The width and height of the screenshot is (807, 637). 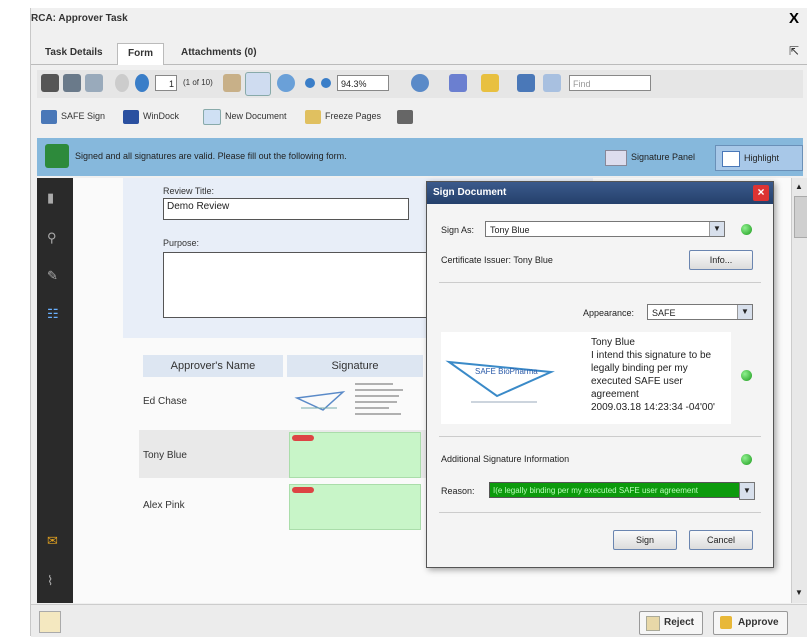 What do you see at coordinates (510, 230) in the screenshot?
I see `sign-as-value: Tony Blue` at bounding box center [510, 230].